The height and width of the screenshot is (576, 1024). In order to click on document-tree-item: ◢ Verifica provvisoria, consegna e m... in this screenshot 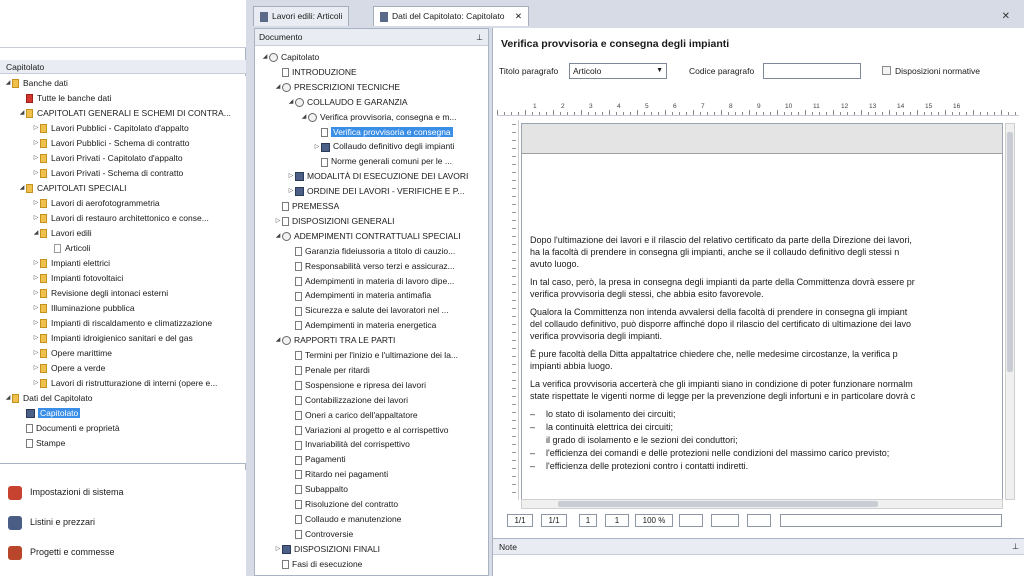, I will do `click(378, 117)`.